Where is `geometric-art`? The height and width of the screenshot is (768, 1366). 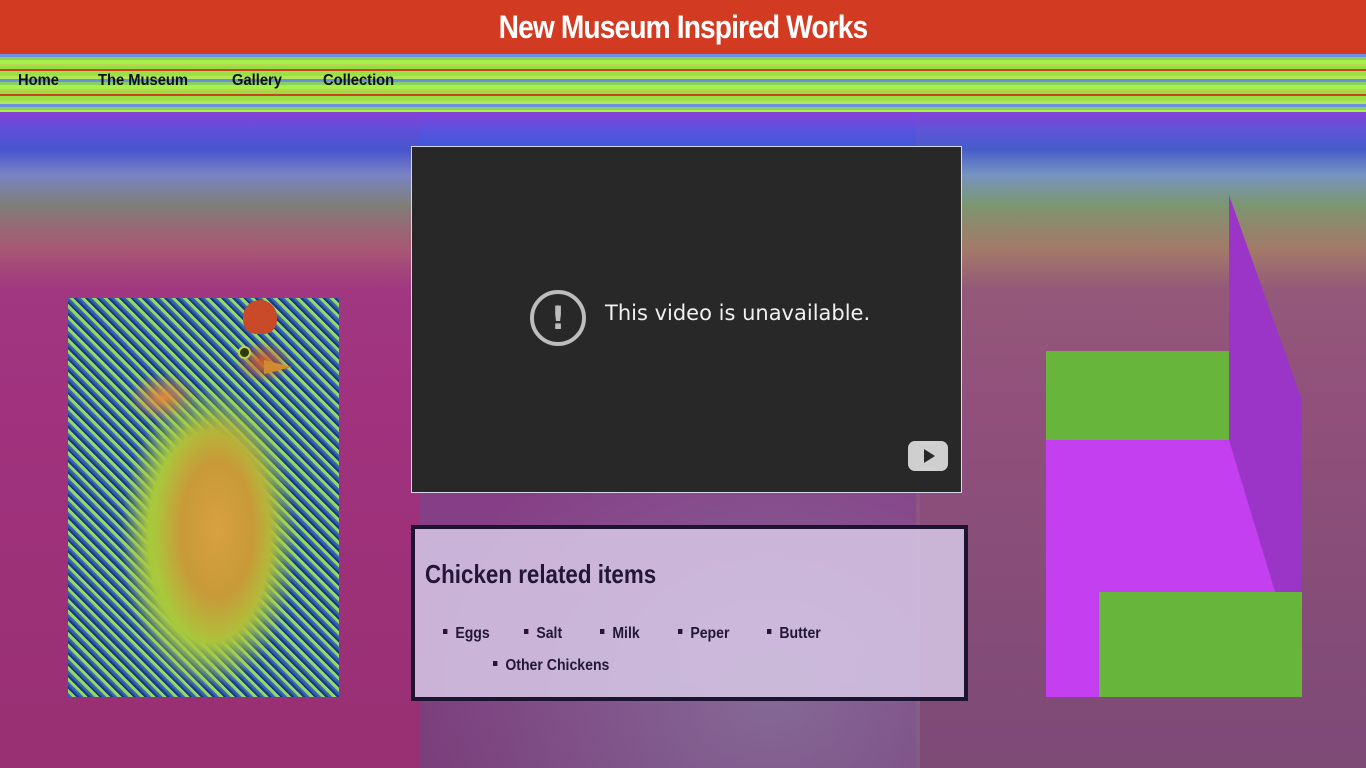 geometric-art is located at coordinates (1174, 446).